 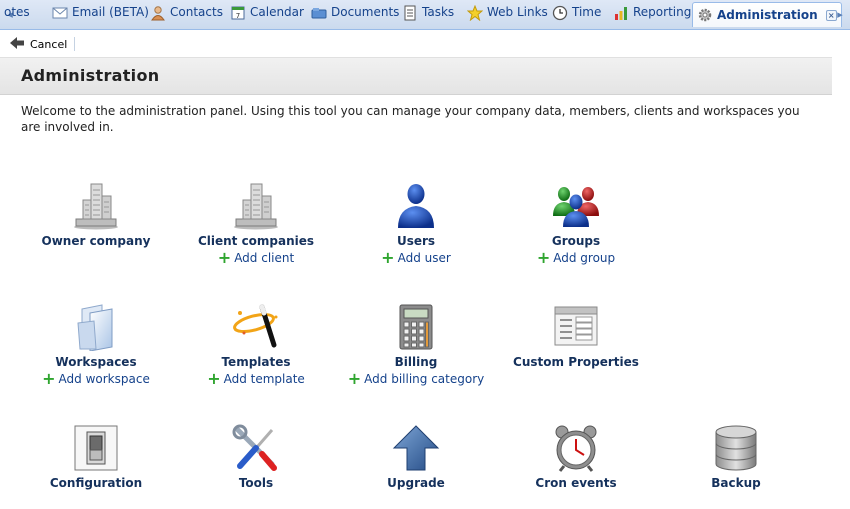 I want to click on tab-notes: otes, so click(x=17, y=12).